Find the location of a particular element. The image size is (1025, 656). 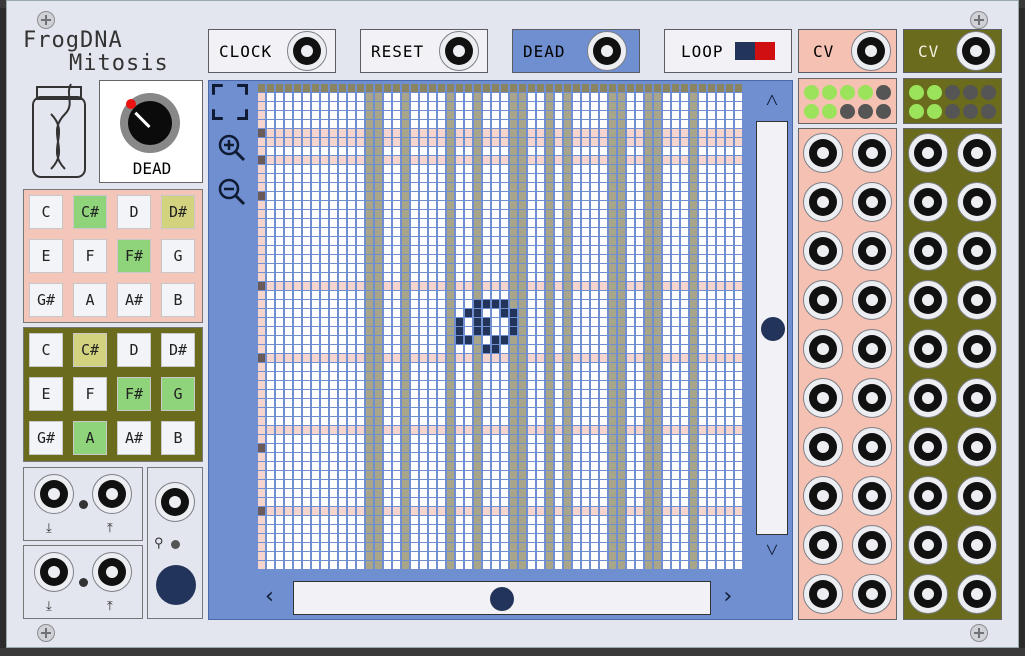

chevron-right-icon: › is located at coordinates (731, 597).